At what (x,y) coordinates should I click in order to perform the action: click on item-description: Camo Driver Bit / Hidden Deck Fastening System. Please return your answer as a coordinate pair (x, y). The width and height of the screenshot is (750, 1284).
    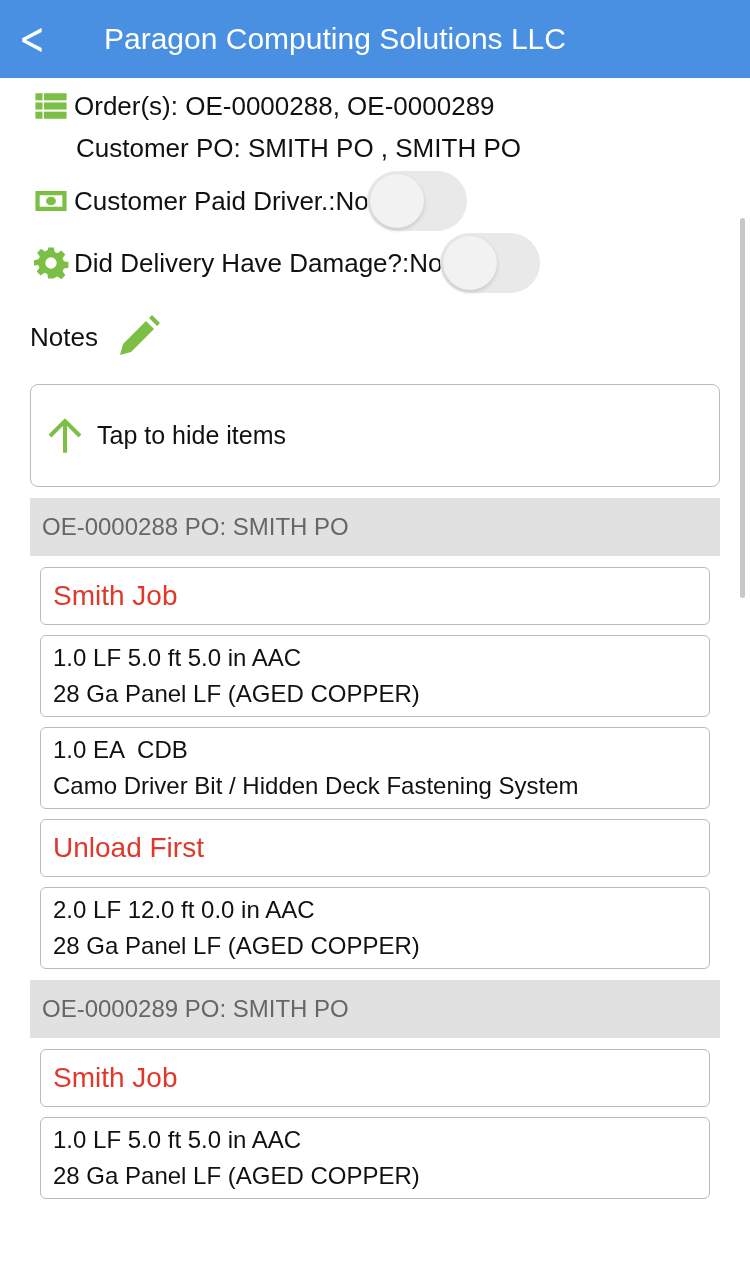
    Looking at the image, I should click on (316, 786).